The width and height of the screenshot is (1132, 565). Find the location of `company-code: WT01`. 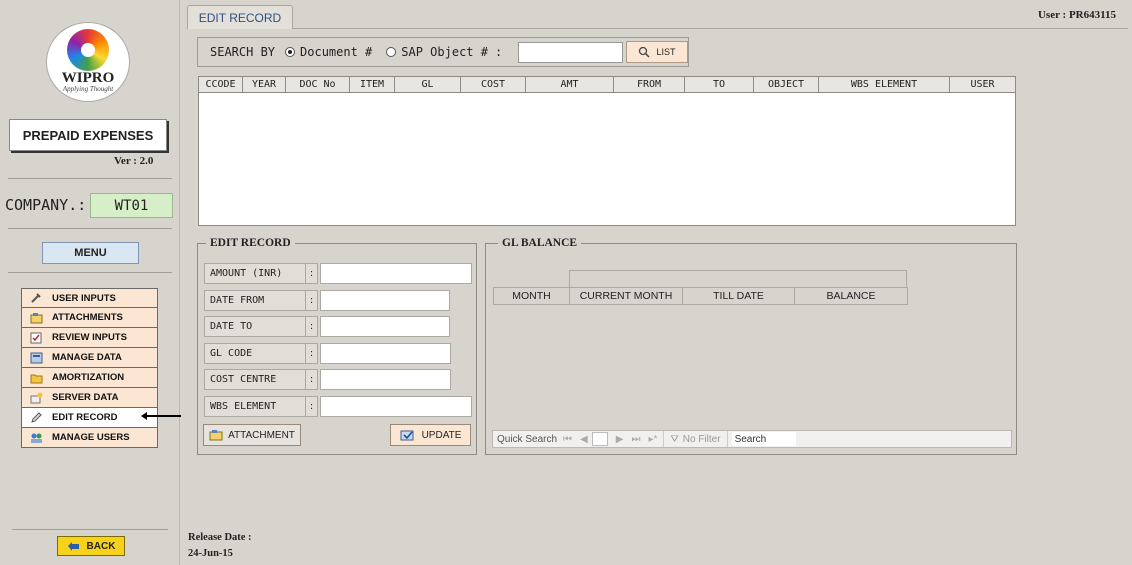

company-code: WT01 is located at coordinates (131, 205).